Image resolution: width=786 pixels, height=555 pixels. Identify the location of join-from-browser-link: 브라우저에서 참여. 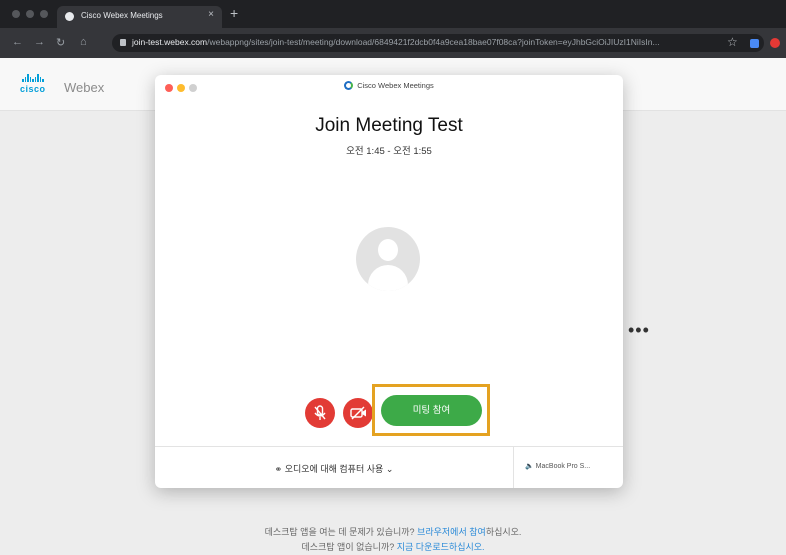
(451, 532).